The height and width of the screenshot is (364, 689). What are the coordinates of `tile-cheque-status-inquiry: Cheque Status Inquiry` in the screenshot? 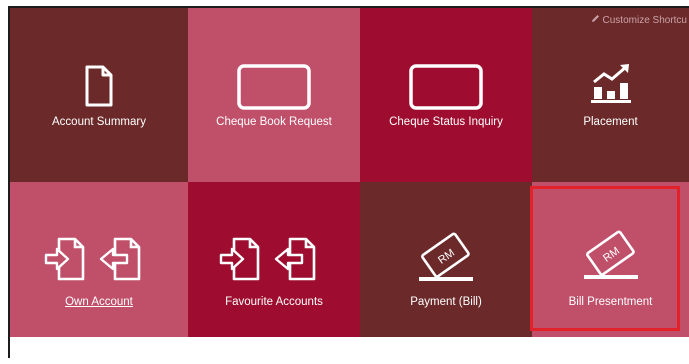 It's located at (446, 95).